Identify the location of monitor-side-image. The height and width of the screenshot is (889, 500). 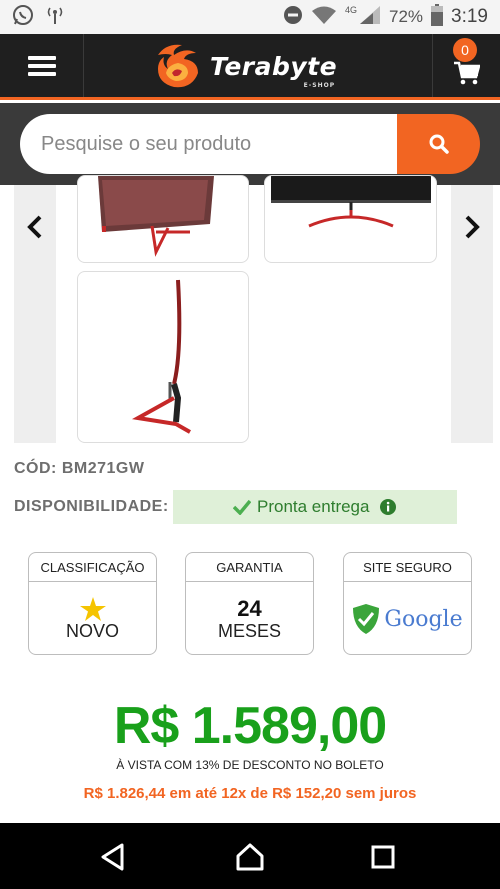
(161, 356).